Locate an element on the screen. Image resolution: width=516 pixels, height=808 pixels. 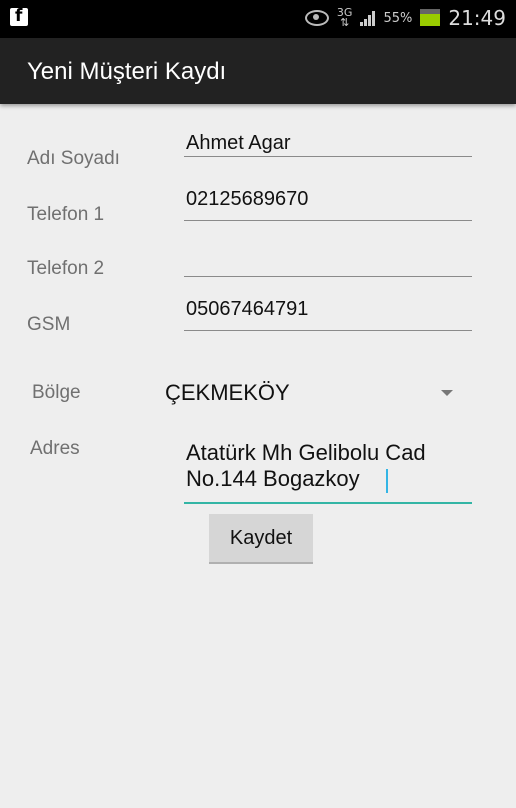
eye-icon is located at coordinates (316, 18).